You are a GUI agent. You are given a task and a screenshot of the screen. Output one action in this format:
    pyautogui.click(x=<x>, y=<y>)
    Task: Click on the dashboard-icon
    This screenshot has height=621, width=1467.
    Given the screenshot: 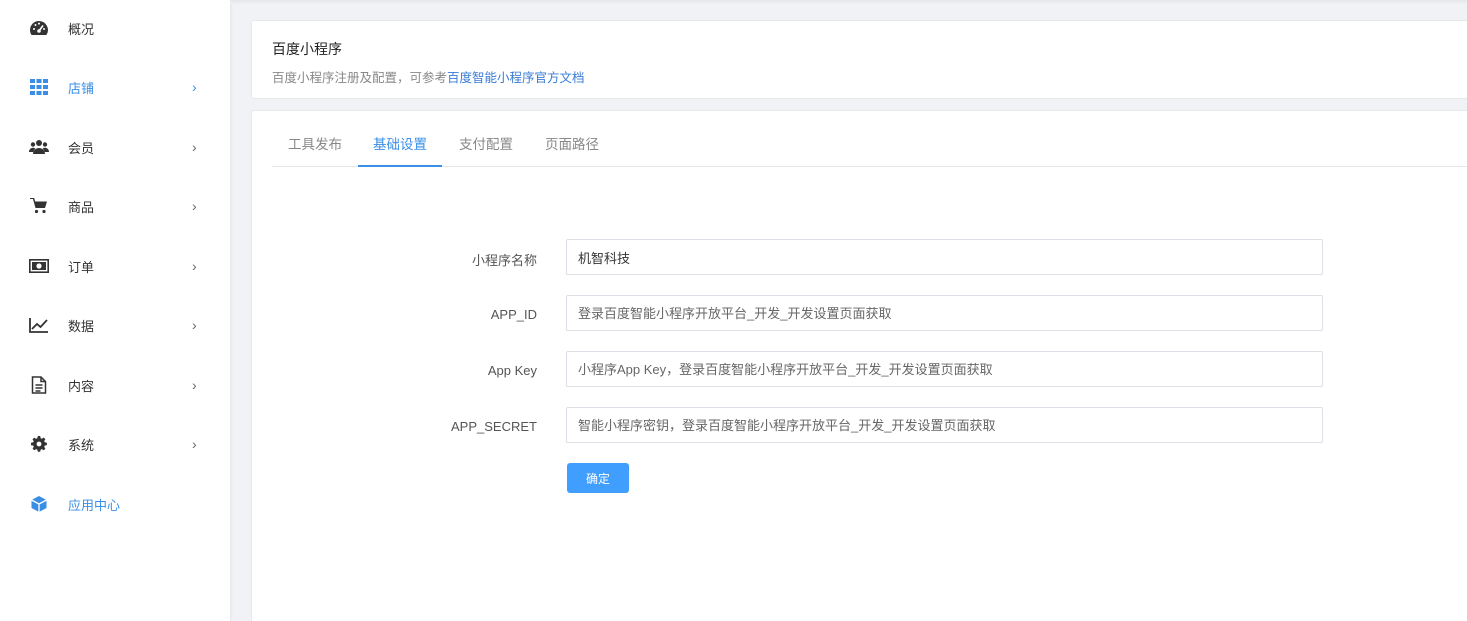 What is the action you would take?
    pyautogui.click(x=39, y=28)
    